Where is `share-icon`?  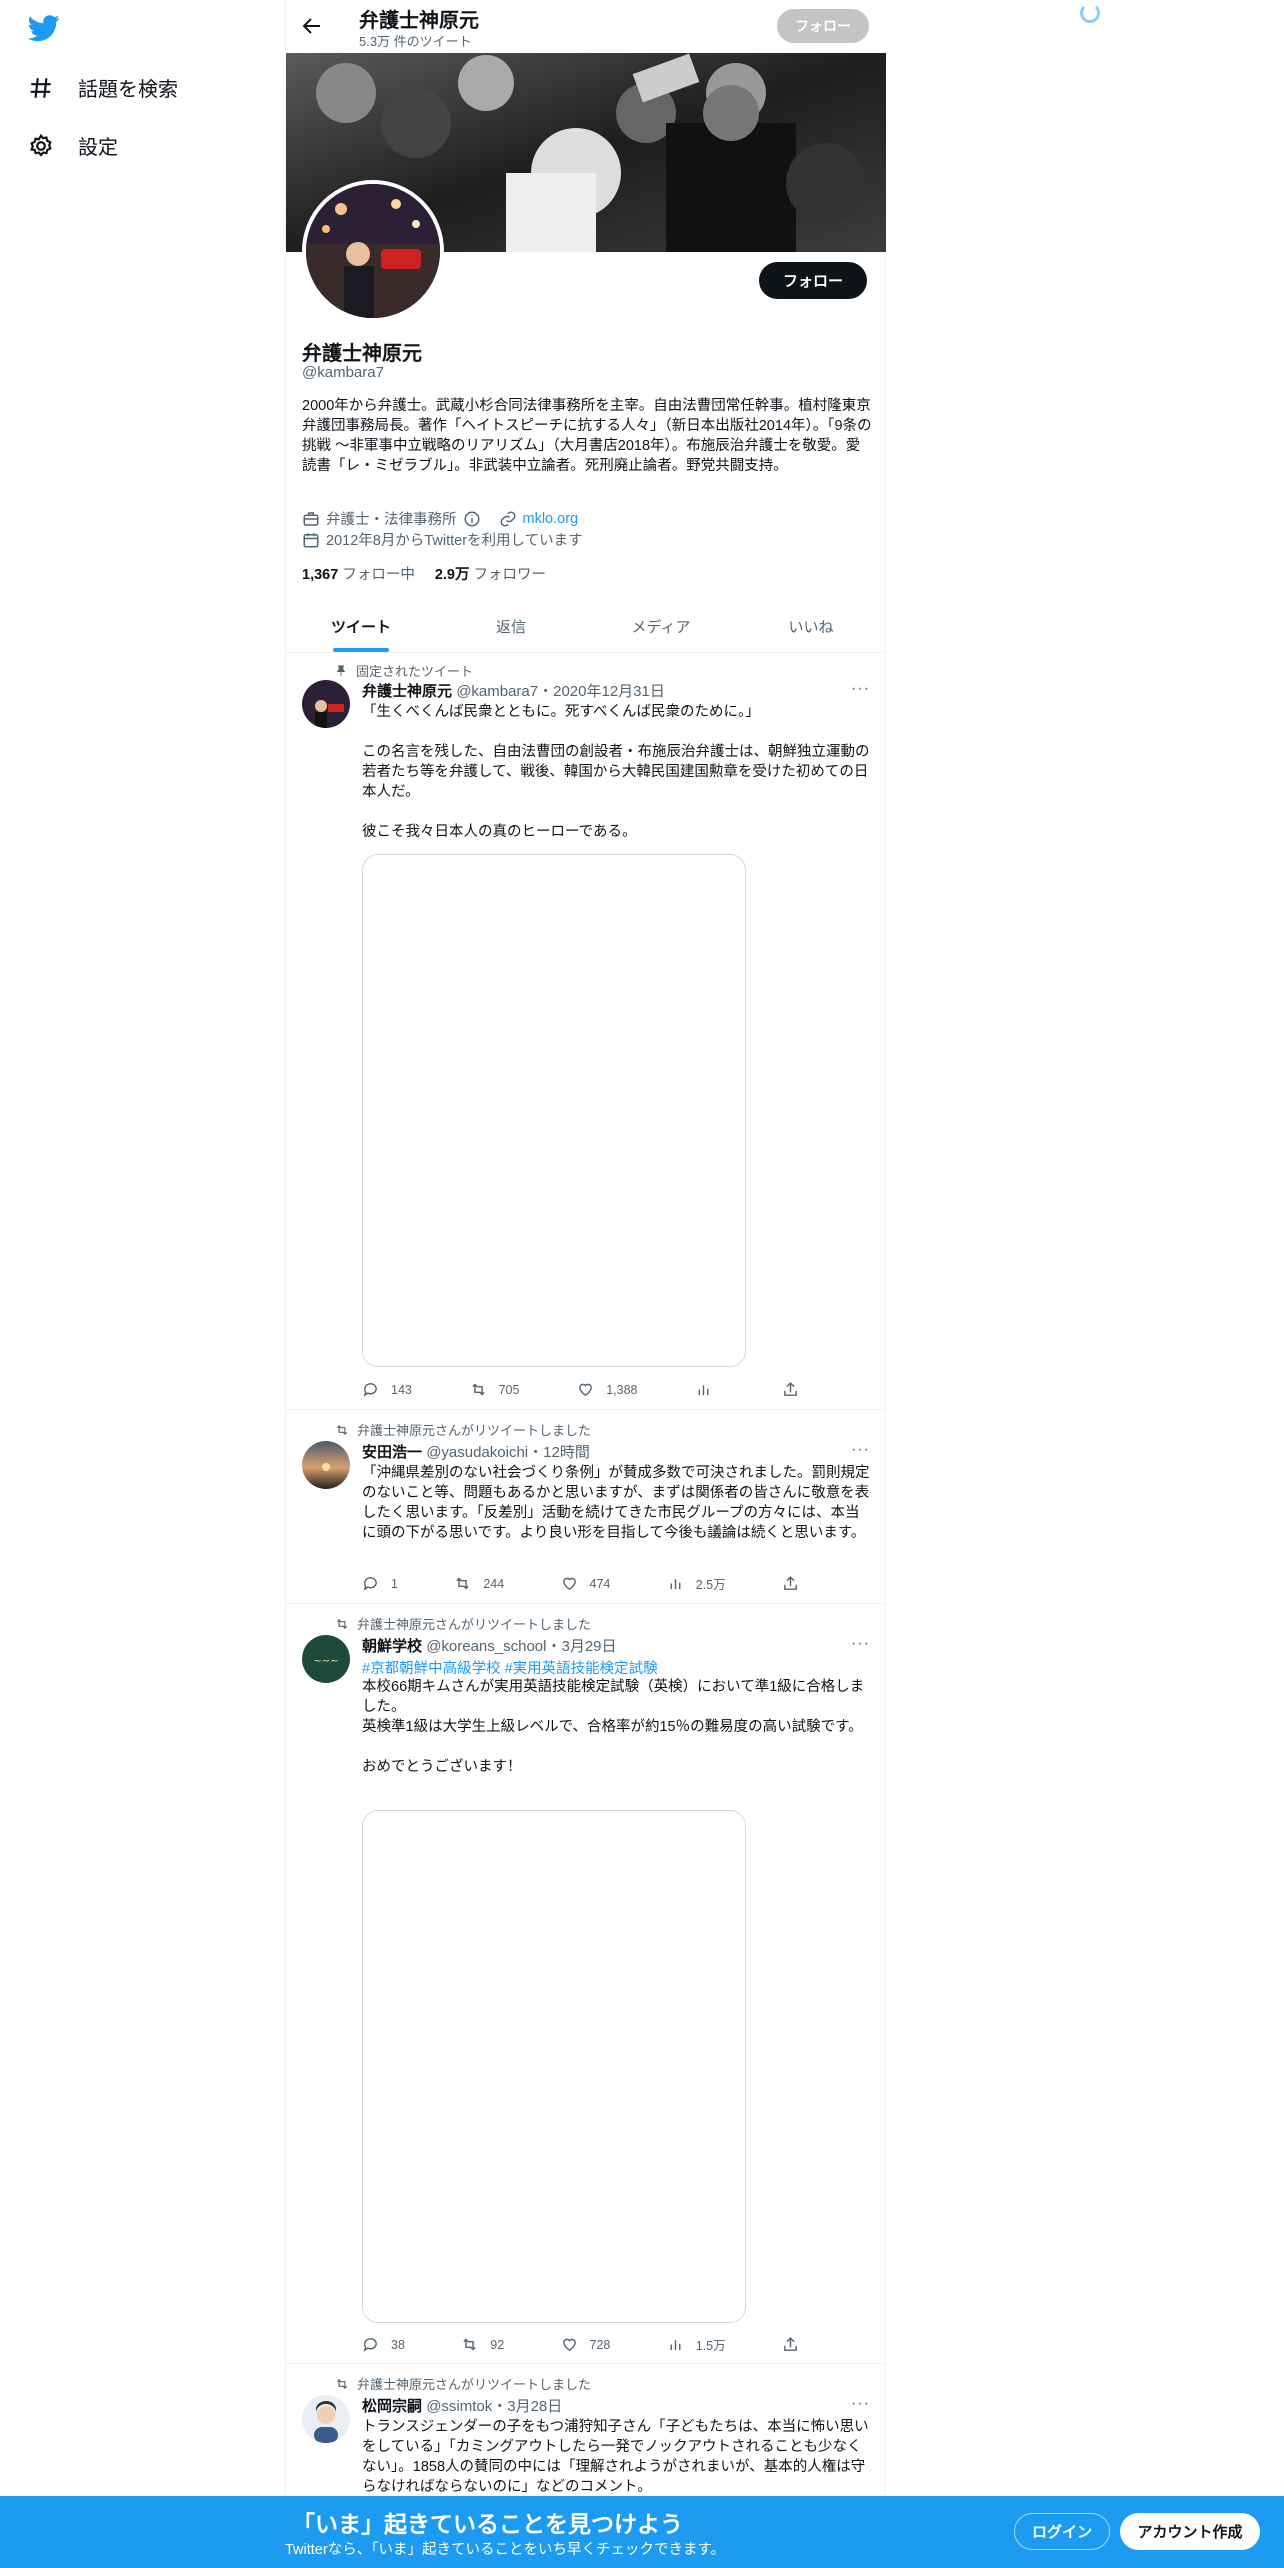
share-icon is located at coordinates (790, 1389).